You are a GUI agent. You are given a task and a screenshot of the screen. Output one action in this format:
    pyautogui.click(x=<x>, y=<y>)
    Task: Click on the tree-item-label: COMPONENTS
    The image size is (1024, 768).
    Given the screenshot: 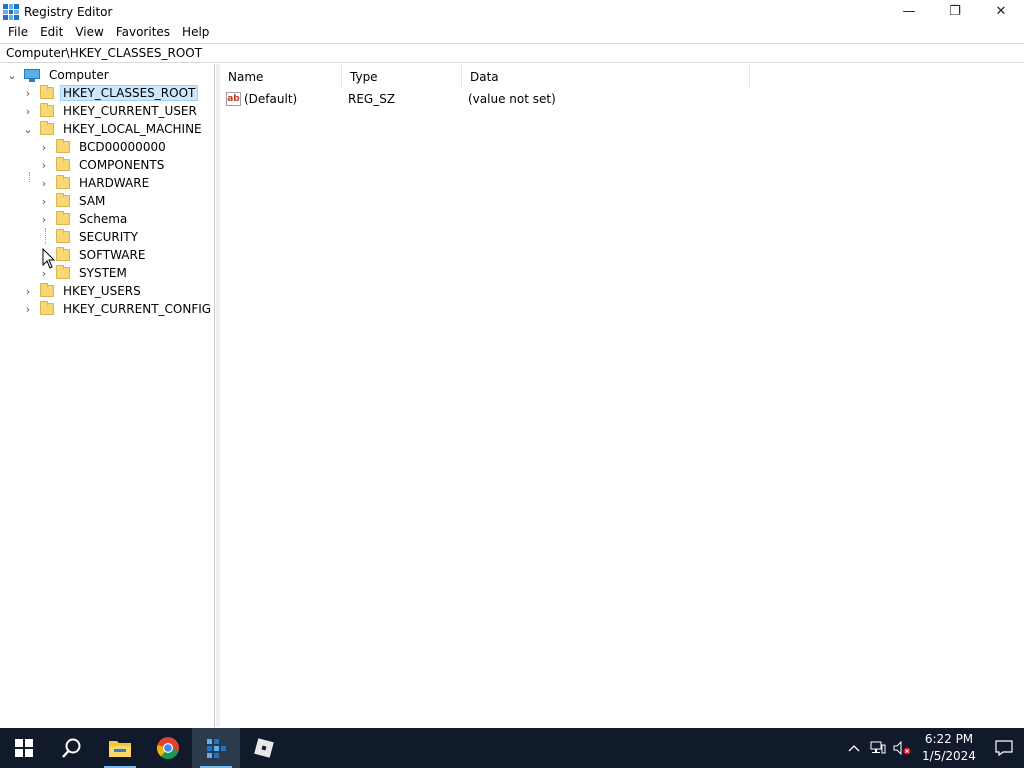 What is the action you would take?
    pyautogui.click(x=122, y=165)
    